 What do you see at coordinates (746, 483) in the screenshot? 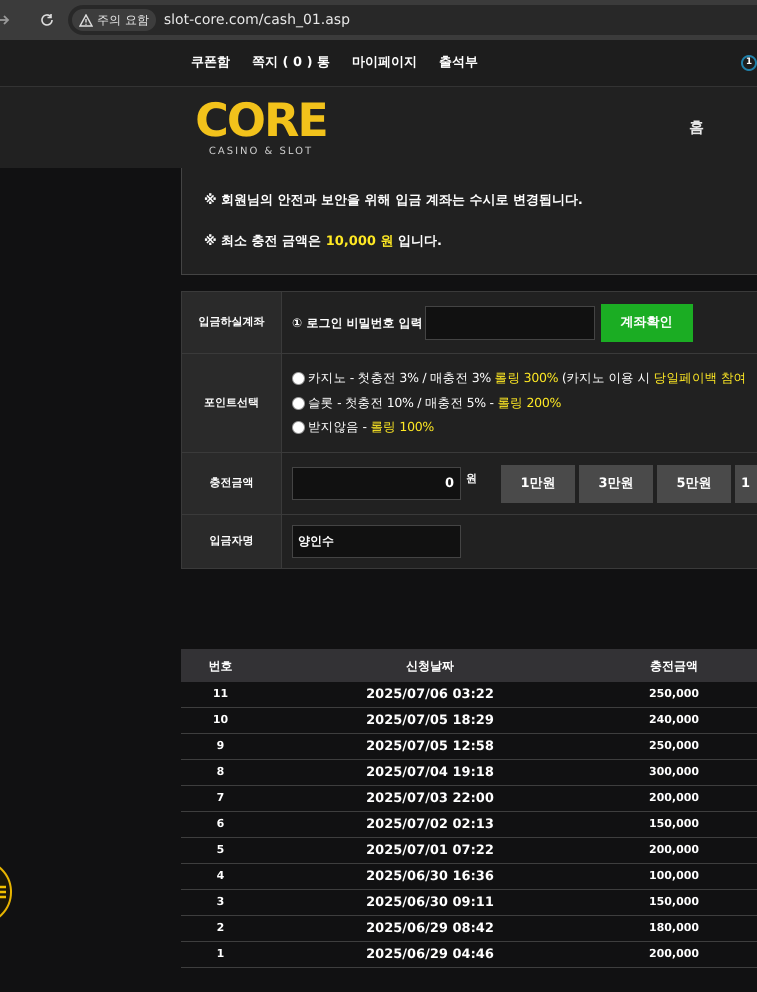
I see `quick-amount-button: 1` at bounding box center [746, 483].